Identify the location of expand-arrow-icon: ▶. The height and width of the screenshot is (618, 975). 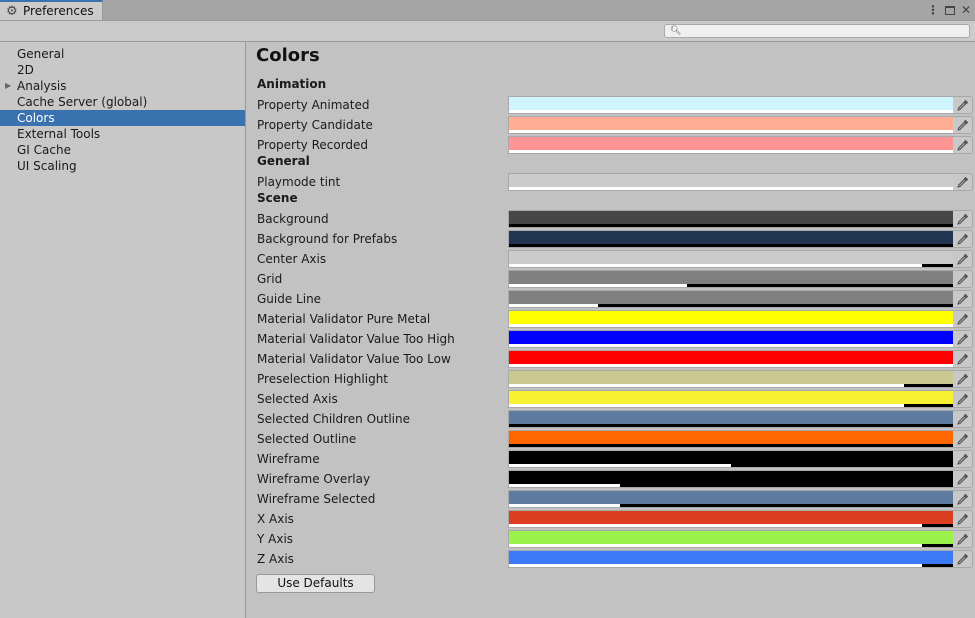
(8, 86).